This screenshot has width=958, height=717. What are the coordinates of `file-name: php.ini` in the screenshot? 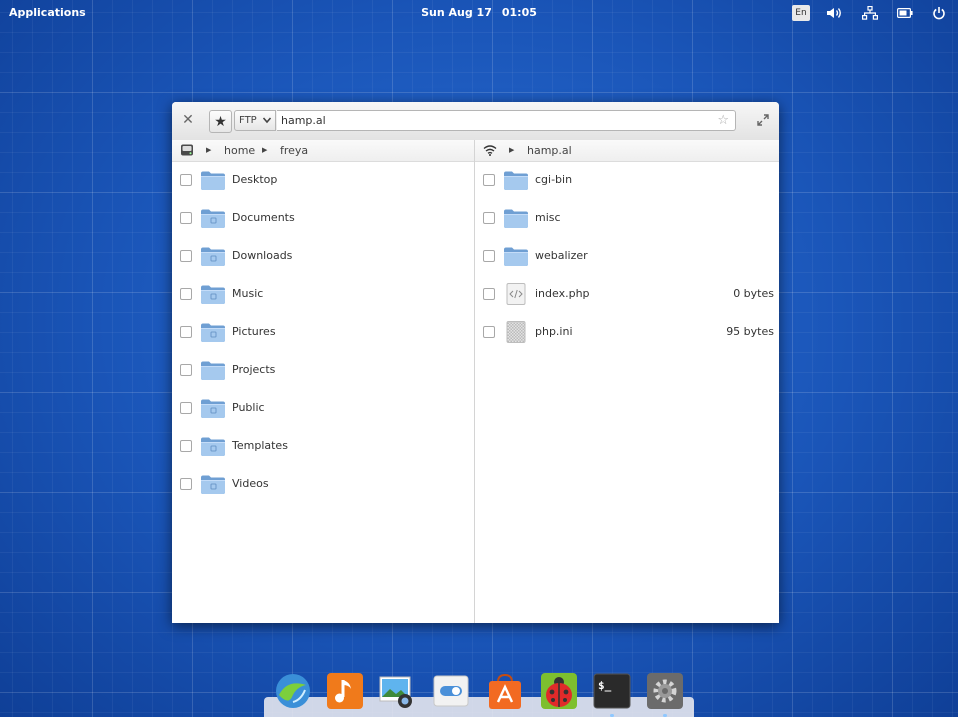 It's located at (554, 331).